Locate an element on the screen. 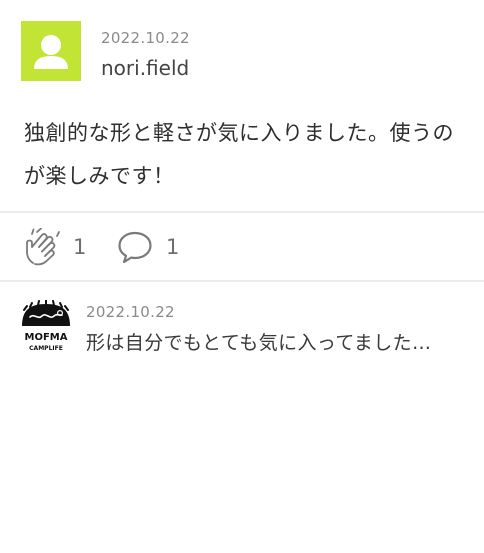  comment-count: 1 is located at coordinates (173, 247).